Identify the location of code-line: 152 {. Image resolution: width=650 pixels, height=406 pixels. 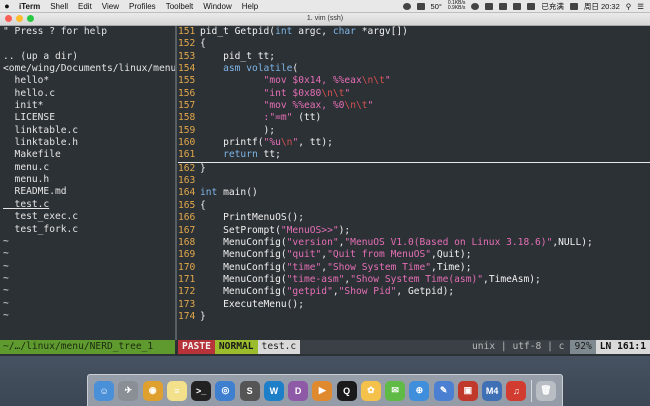
(414, 44).